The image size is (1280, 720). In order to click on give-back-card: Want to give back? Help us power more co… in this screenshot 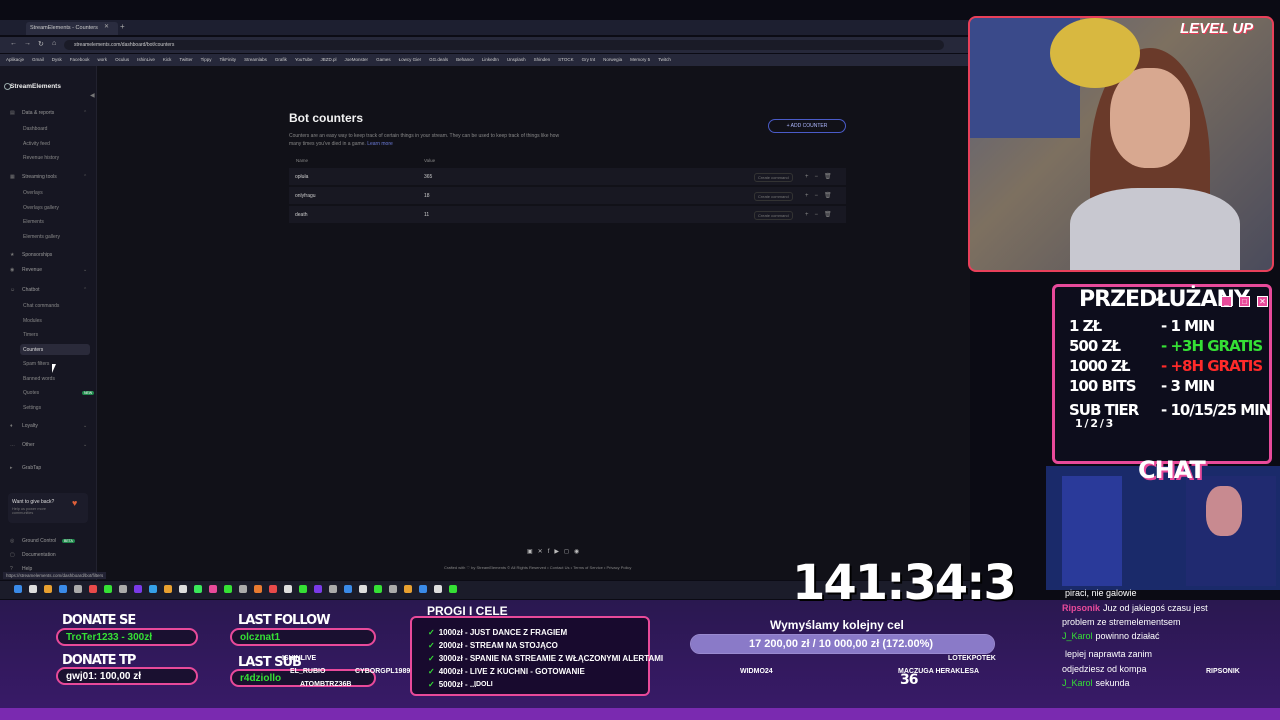, I will do `click(48, 508)`.